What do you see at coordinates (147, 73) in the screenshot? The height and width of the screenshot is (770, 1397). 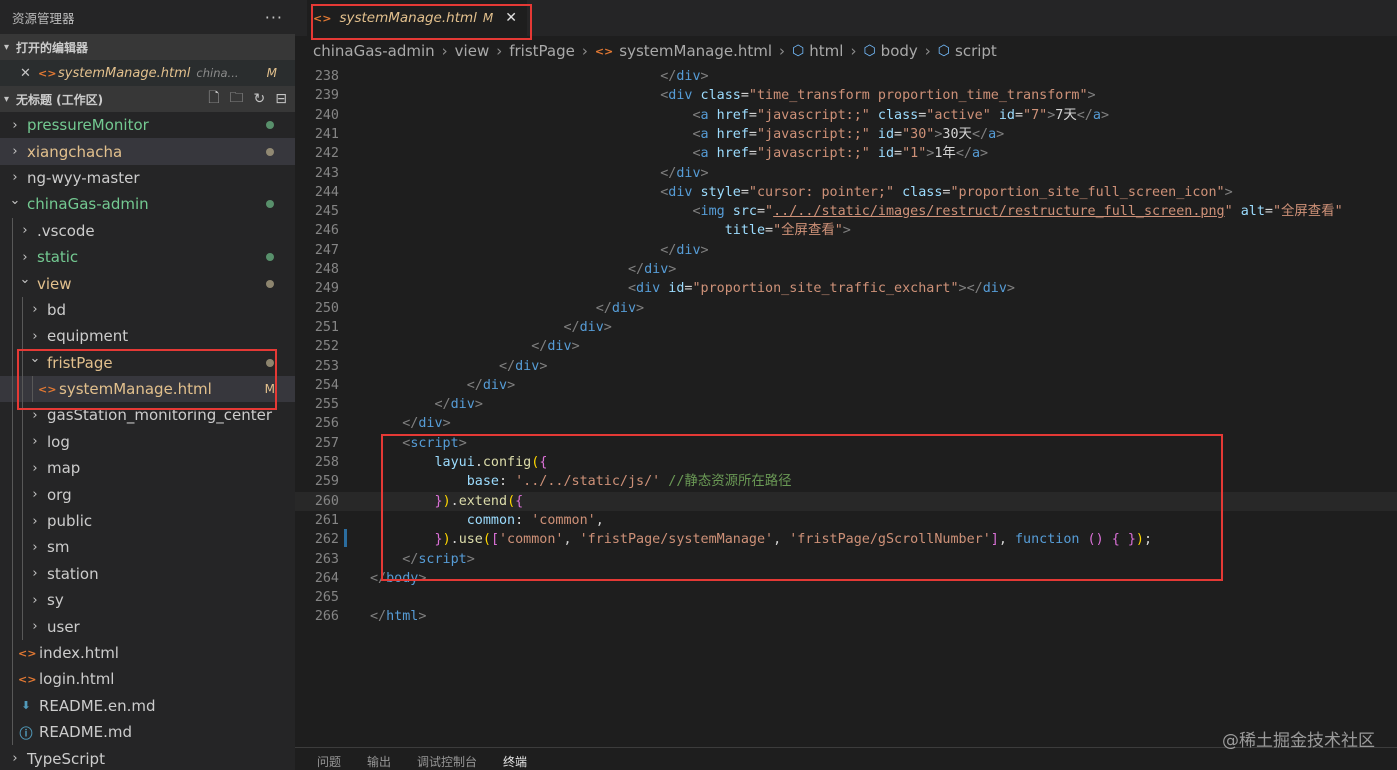 I see `open-editor-item: ✕ <> systemManage.html china... M` at bounding box center [147, 73].